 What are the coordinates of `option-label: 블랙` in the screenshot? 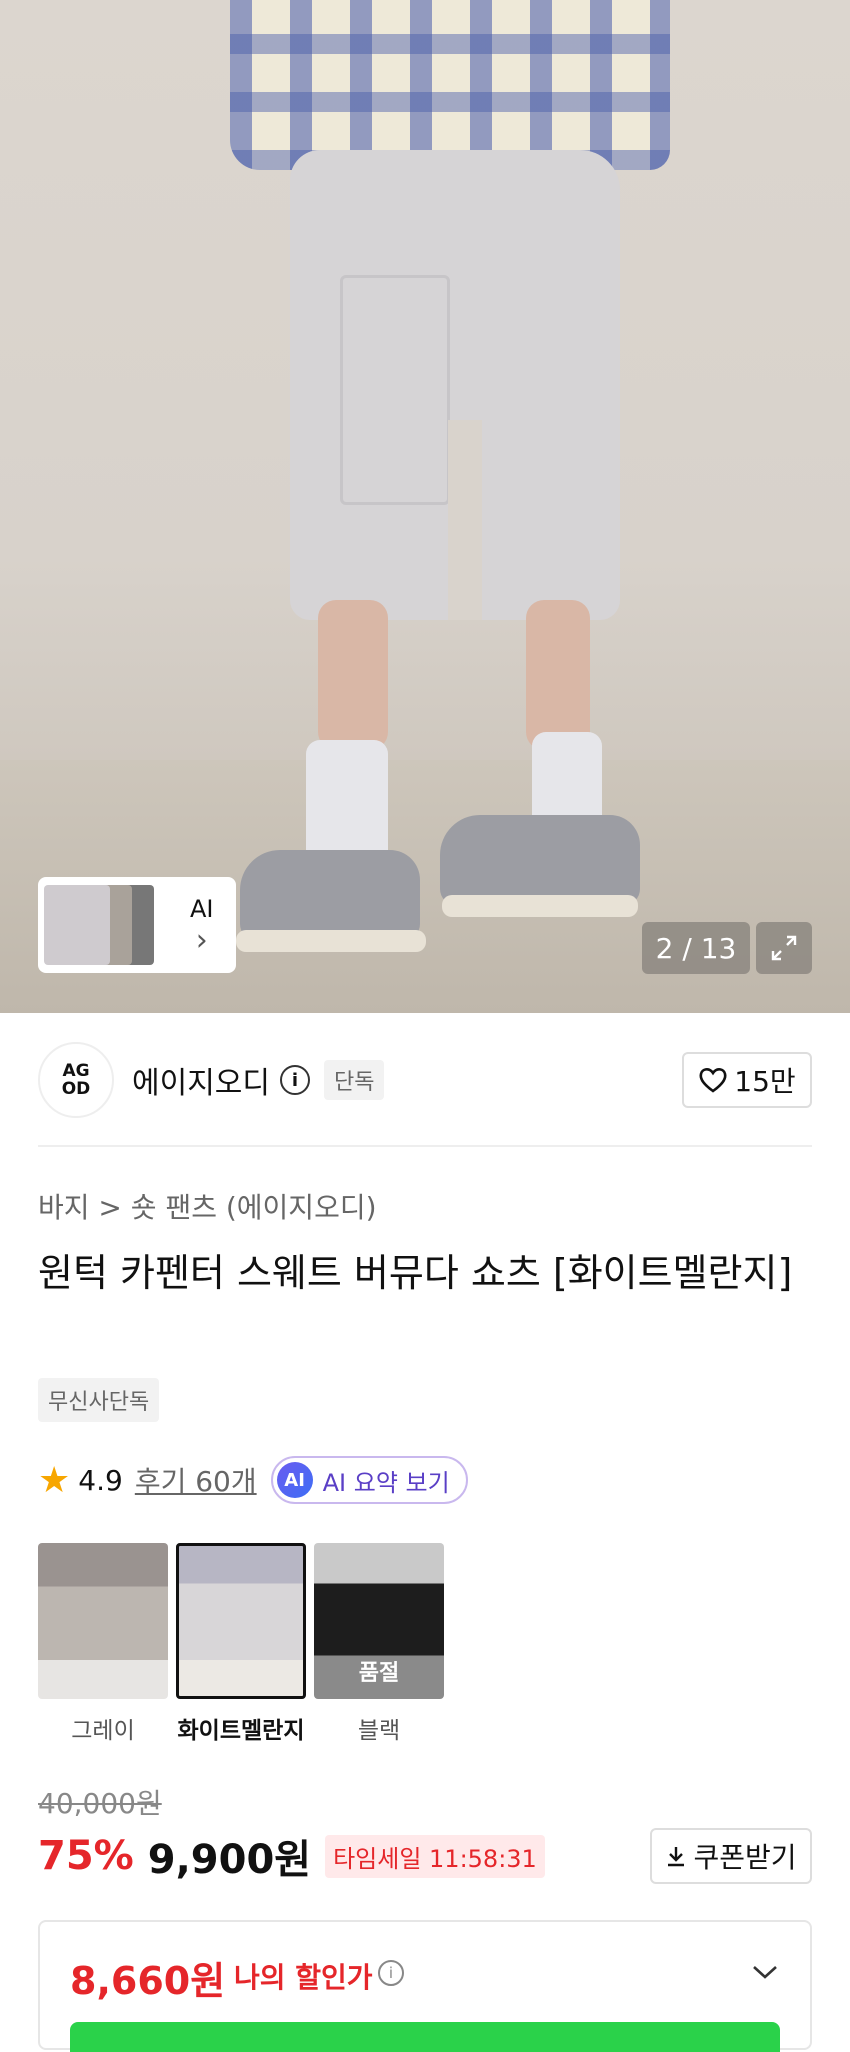 It's located at (379, 1731).